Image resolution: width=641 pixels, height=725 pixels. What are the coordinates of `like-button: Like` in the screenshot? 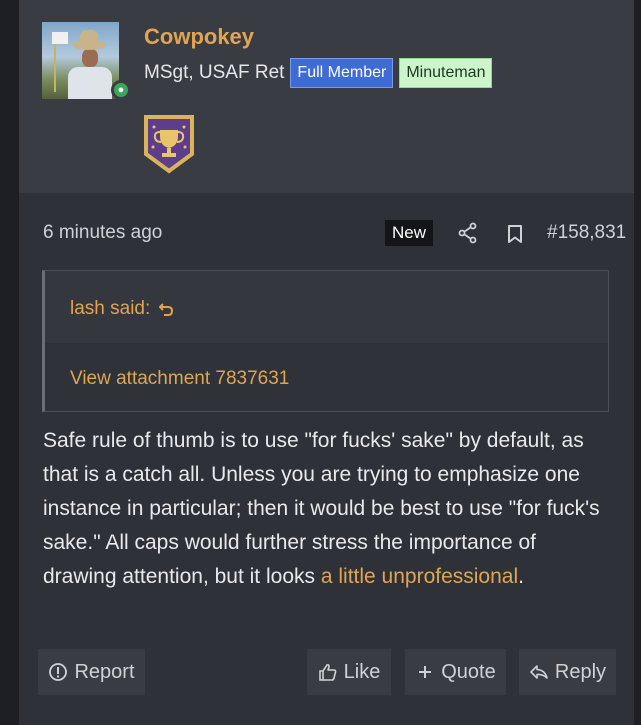 It's located at (349, 672).